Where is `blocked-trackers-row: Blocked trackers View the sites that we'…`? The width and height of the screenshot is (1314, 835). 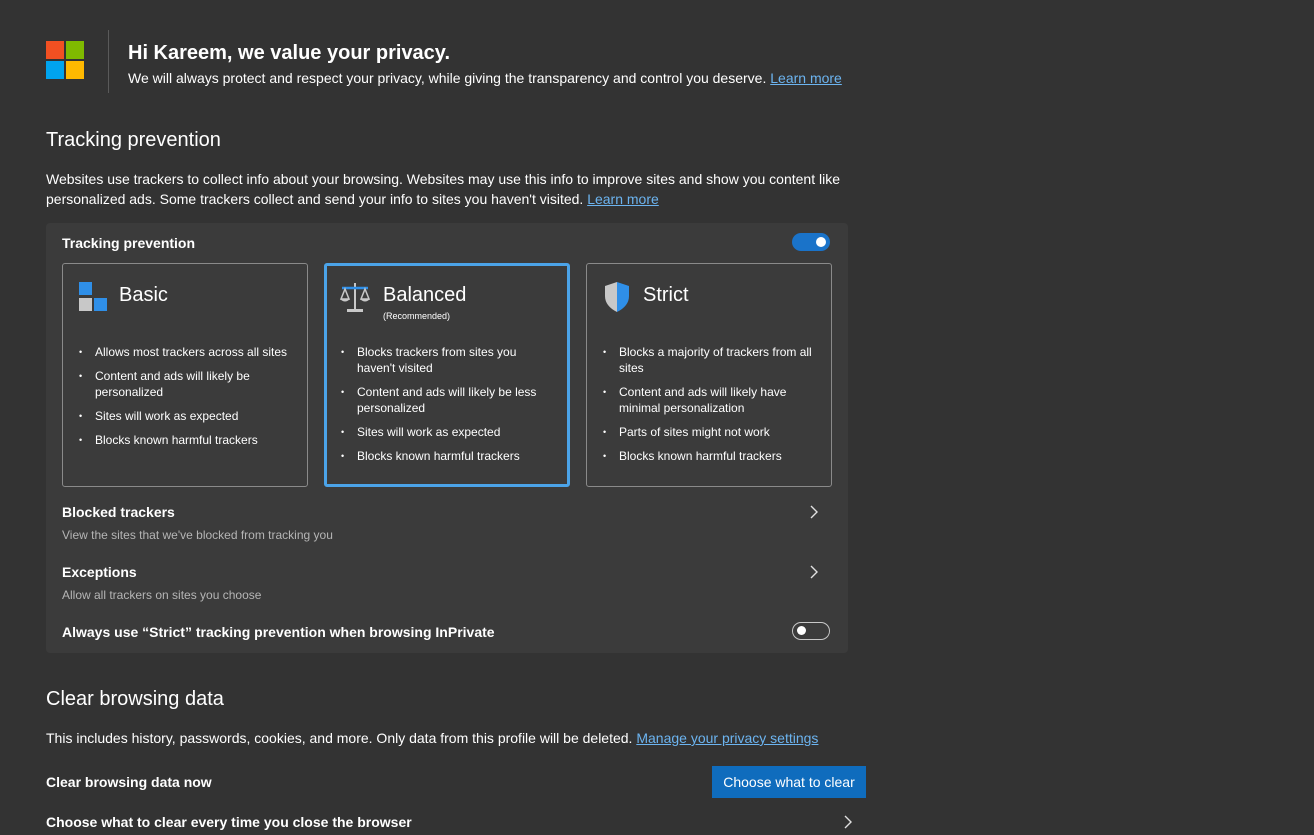 blocked-trackers-row: Blocked trackers View the sites that we'… is located at coordinates (447, 524).